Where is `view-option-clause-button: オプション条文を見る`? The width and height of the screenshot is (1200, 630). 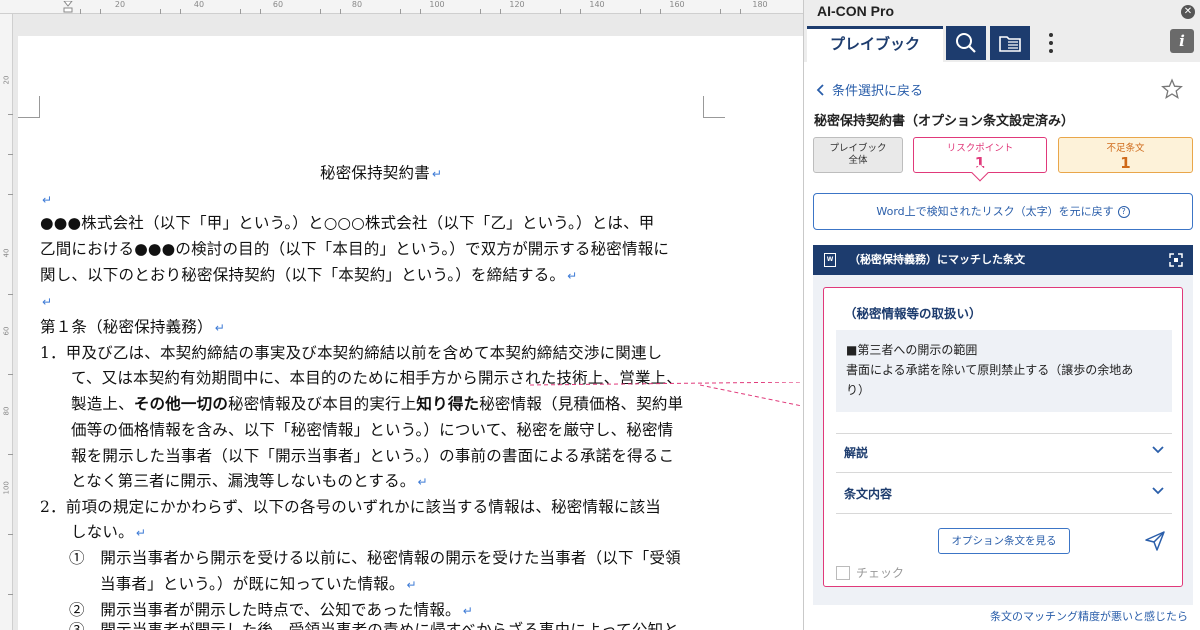 view-option-clause-button: オプション条文を見る is located at coordinates (1004, 541).